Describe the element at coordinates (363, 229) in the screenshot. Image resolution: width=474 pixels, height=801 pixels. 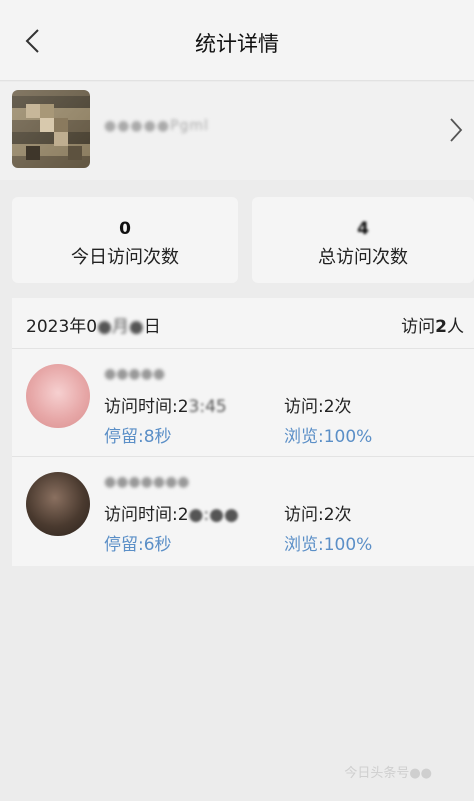
I see `total-visits-value: 4` at that location.